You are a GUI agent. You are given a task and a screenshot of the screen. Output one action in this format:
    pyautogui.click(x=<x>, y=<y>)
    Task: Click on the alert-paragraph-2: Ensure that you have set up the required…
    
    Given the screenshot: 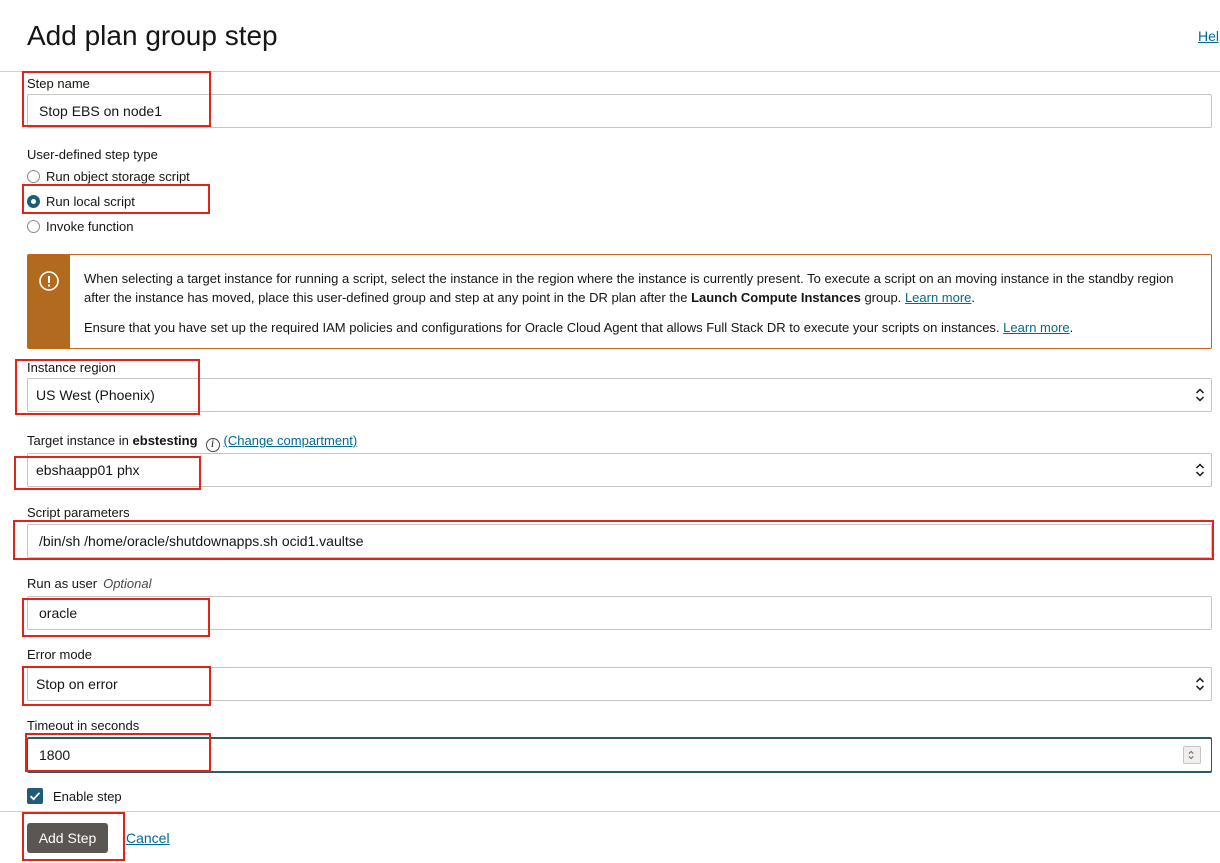 What is the action you would take?
    pyautogui.click(x=579, y=327)
    